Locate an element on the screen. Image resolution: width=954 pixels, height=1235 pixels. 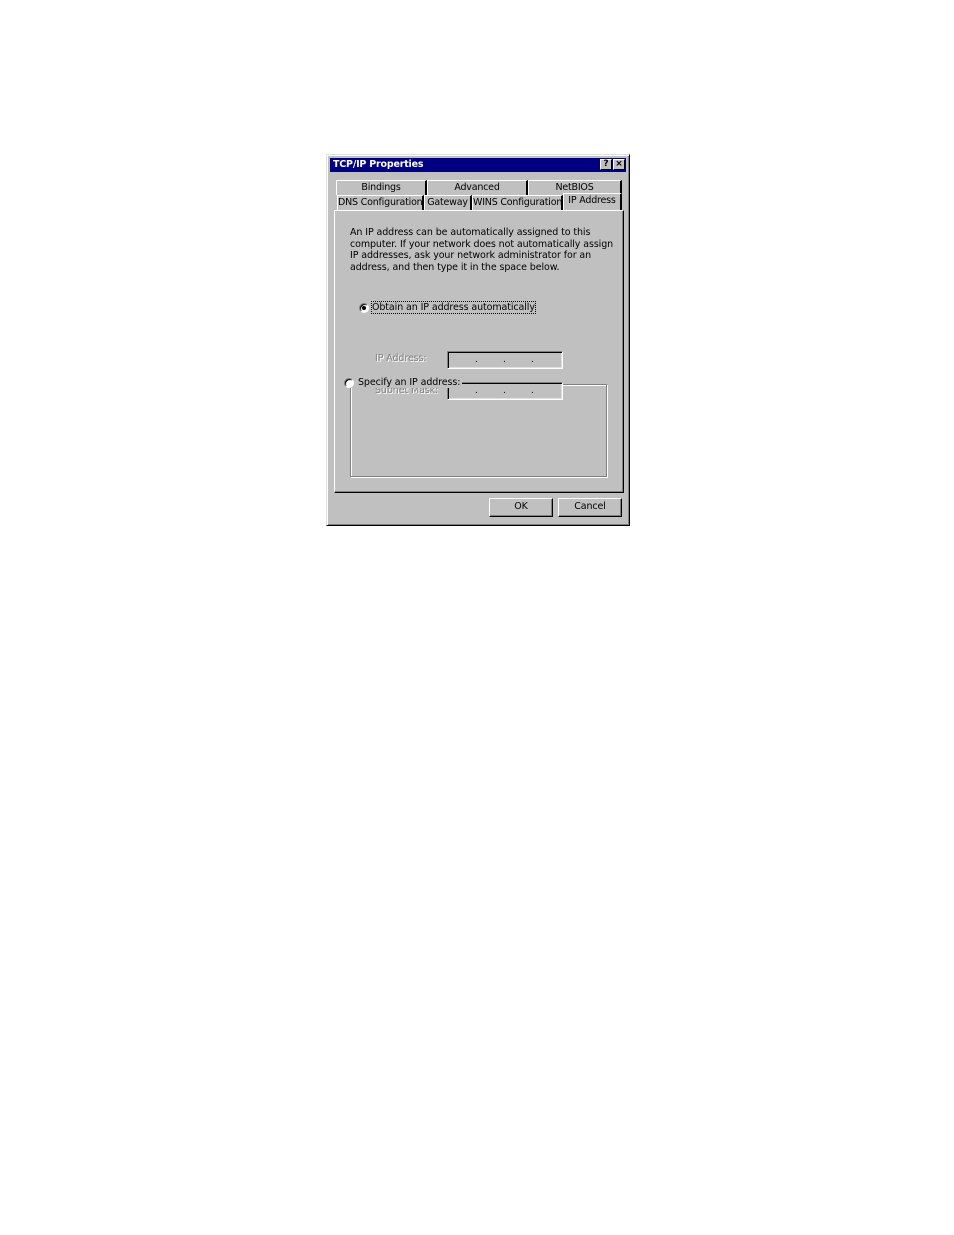
obtain-ip-label: Obtain an IP address automatically is located at coordinates (453, 307).